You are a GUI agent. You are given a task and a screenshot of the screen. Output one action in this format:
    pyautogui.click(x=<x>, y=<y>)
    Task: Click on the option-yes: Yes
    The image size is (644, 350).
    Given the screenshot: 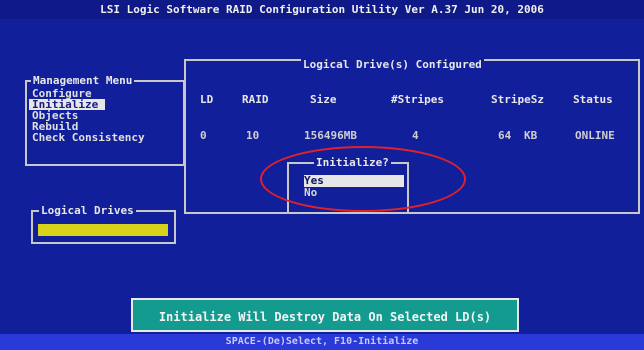 What is the action you would take?
    pyautogui.click(x=354, y=181)
    